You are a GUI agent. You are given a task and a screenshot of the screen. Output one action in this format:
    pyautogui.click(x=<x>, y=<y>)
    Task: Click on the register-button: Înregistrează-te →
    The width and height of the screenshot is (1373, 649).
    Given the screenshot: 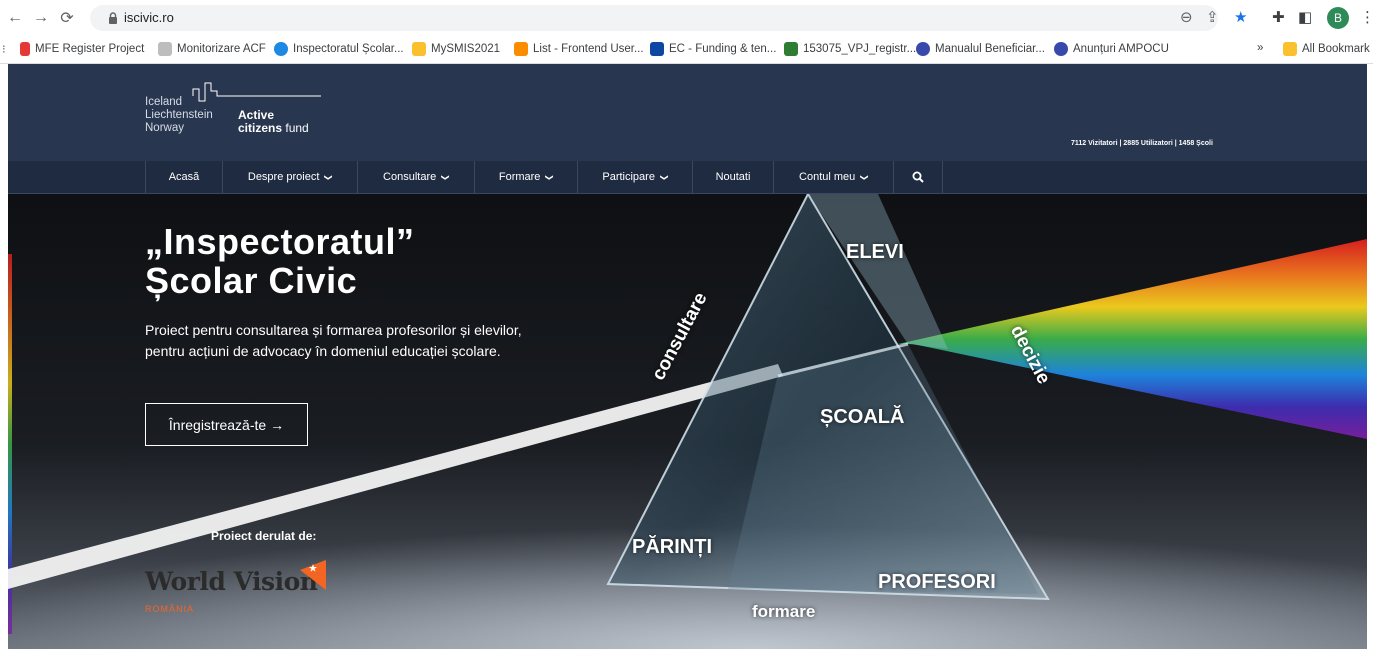 What is the action you would take?
    pyautogui.click(x=226, y=424)
    